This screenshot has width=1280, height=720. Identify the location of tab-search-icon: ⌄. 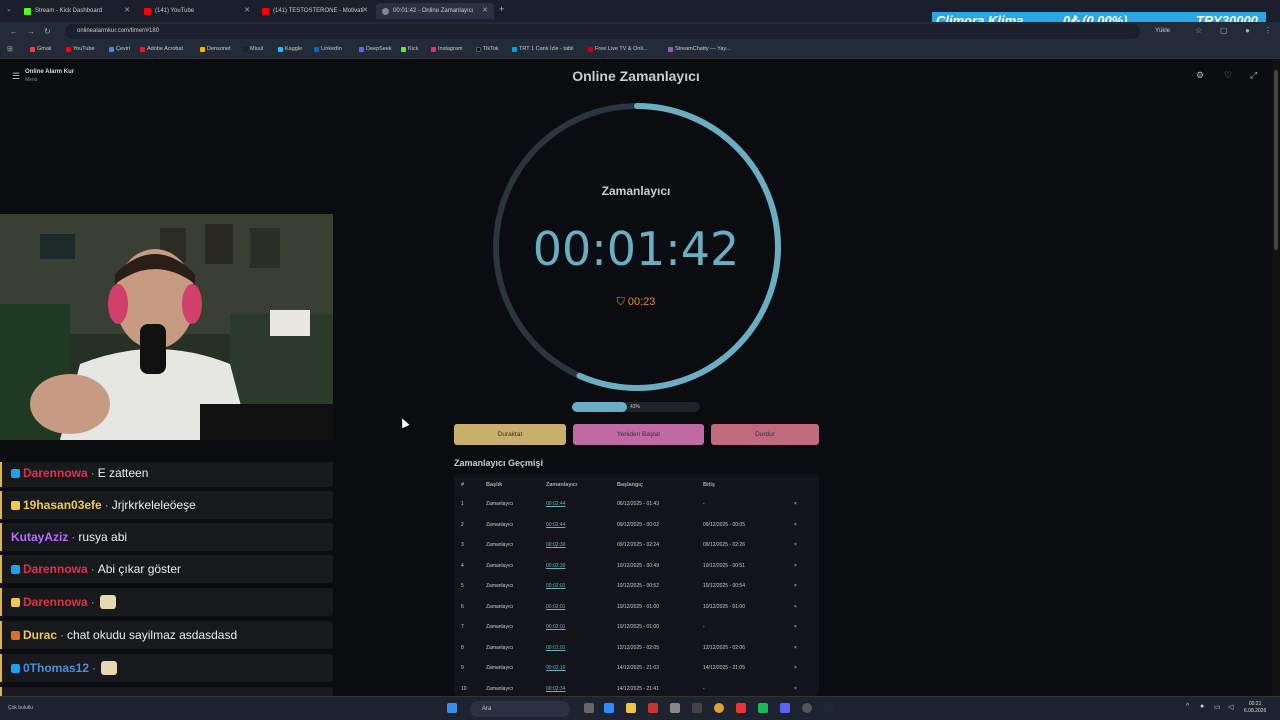
(9, 9).